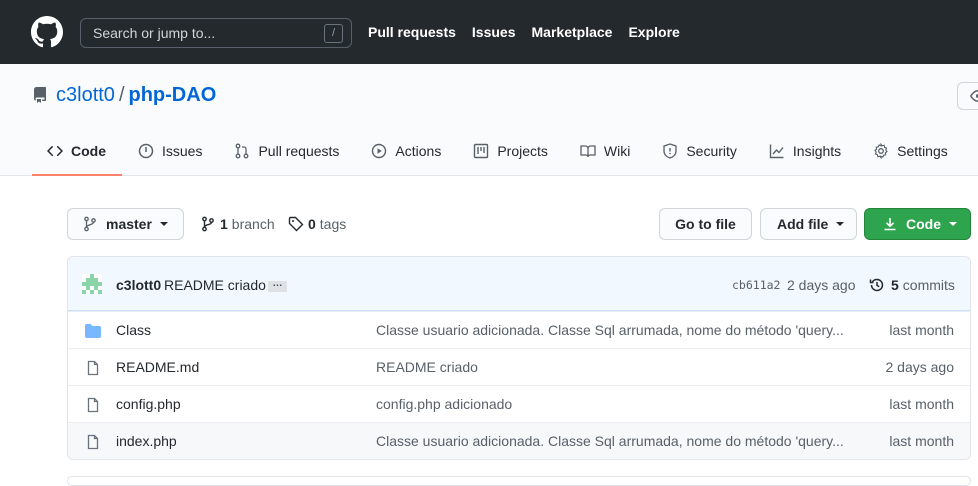 The height and width of the screenshot is (486, 978). I want to click on history-icon, so click(876, 285).